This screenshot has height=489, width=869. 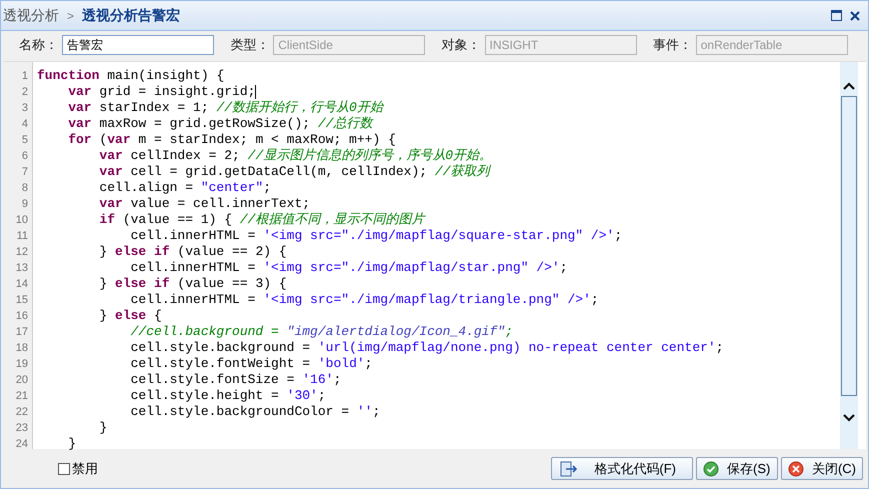 I want to click on line-number: 3, so click(x=24, y=108).